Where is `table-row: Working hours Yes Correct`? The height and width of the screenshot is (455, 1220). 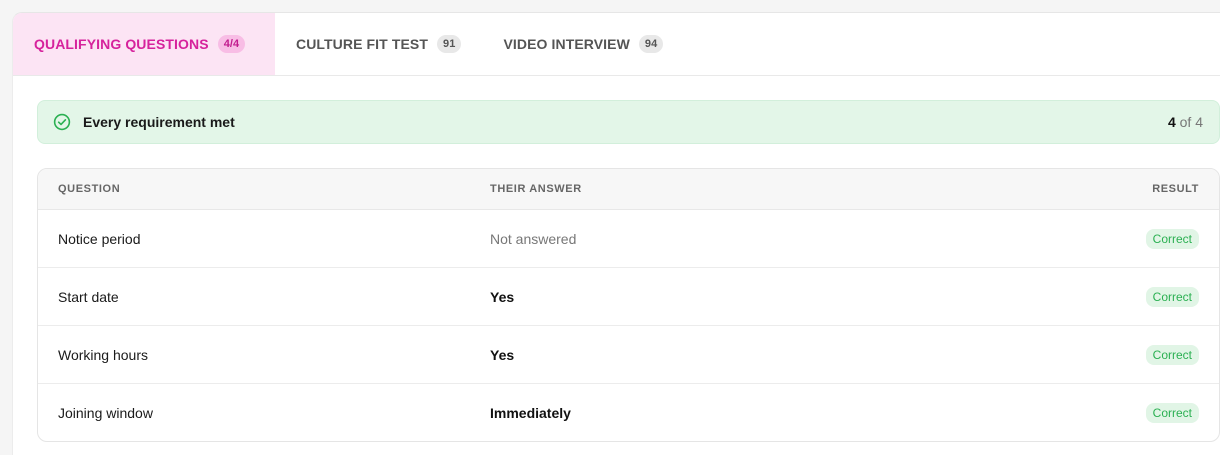
table-row: Working hours Yes Correct is located at coordinates (628, 355).